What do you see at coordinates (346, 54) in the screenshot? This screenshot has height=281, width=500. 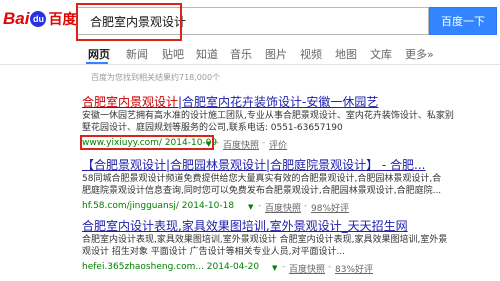 I see `tab-map: 地图` at bounding box center [346, 54].